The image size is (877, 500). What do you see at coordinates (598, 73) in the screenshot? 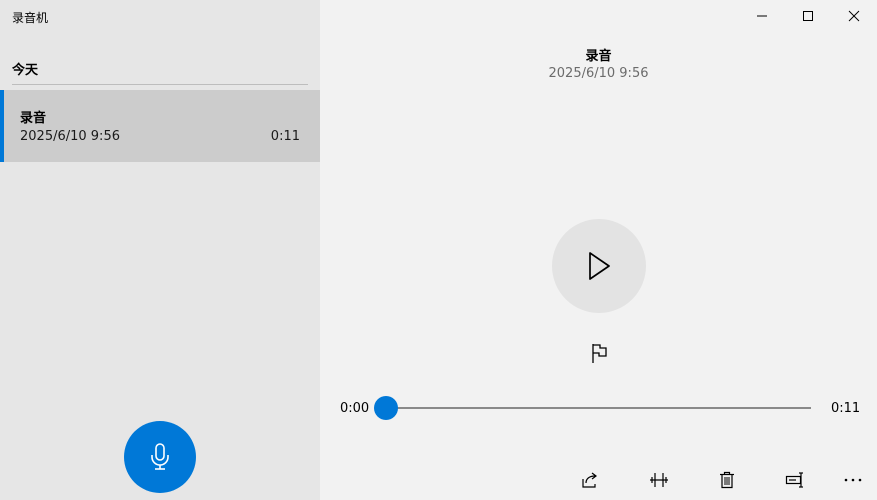
I see `player-date: 2025/6/10 9:56` at bounding box center [598, 73].